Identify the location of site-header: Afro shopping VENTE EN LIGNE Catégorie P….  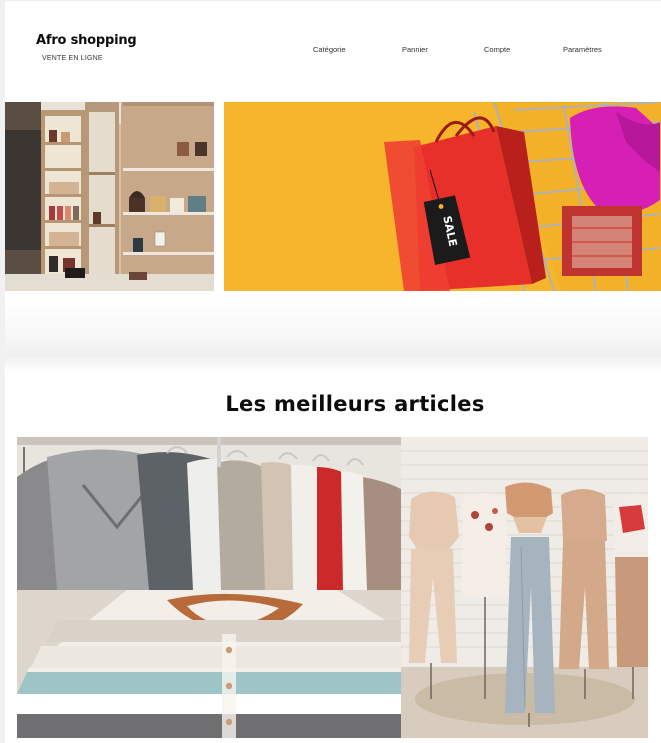
(333, 51).